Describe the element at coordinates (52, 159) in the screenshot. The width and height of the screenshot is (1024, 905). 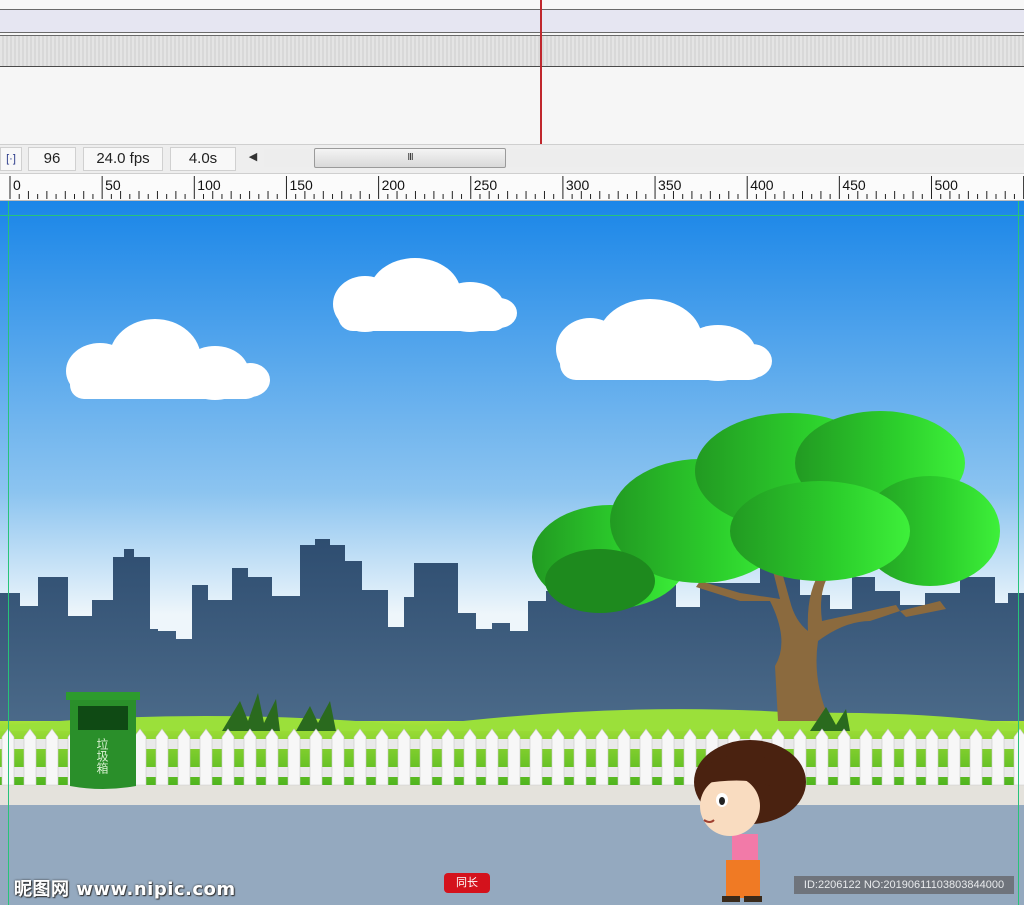
I see `current-frame-display: 96` at that location.